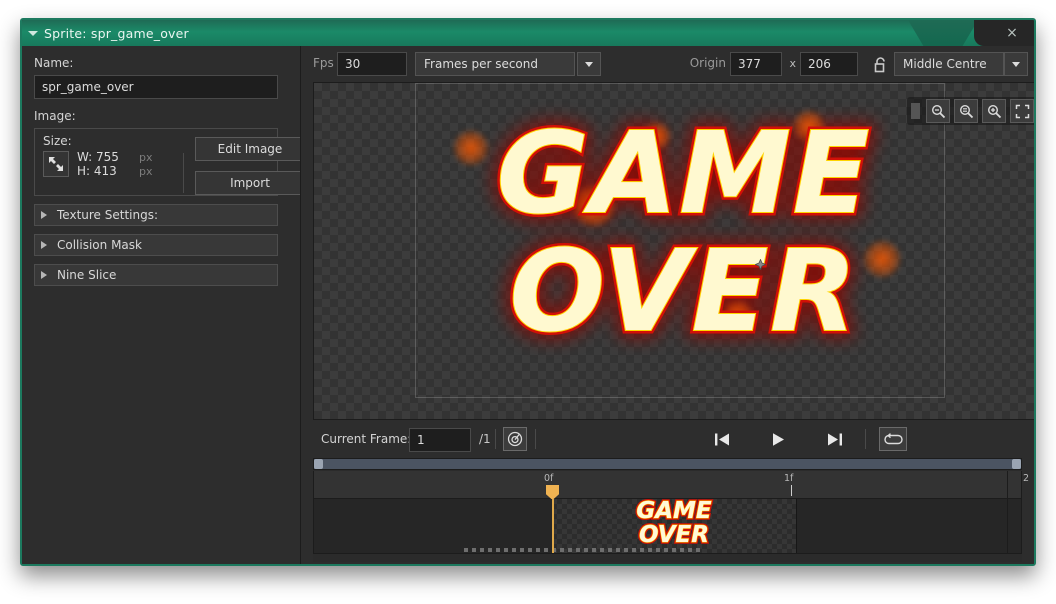 This screenshot has width=1056, height=604. Describe the element at coordinates (515, 439) in the screenshot. I see `onion-skin-icon` at that location.